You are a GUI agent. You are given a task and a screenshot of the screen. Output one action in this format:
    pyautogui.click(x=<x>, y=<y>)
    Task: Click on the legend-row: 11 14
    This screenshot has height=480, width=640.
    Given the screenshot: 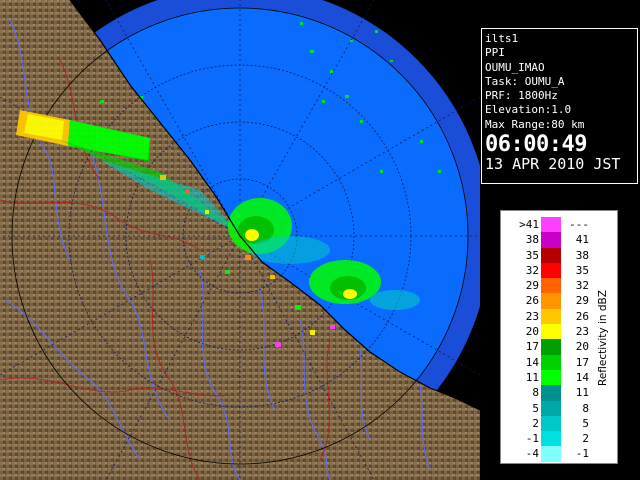 What is the action you would take?
    pyautogui.click(x=546, y=377)
    